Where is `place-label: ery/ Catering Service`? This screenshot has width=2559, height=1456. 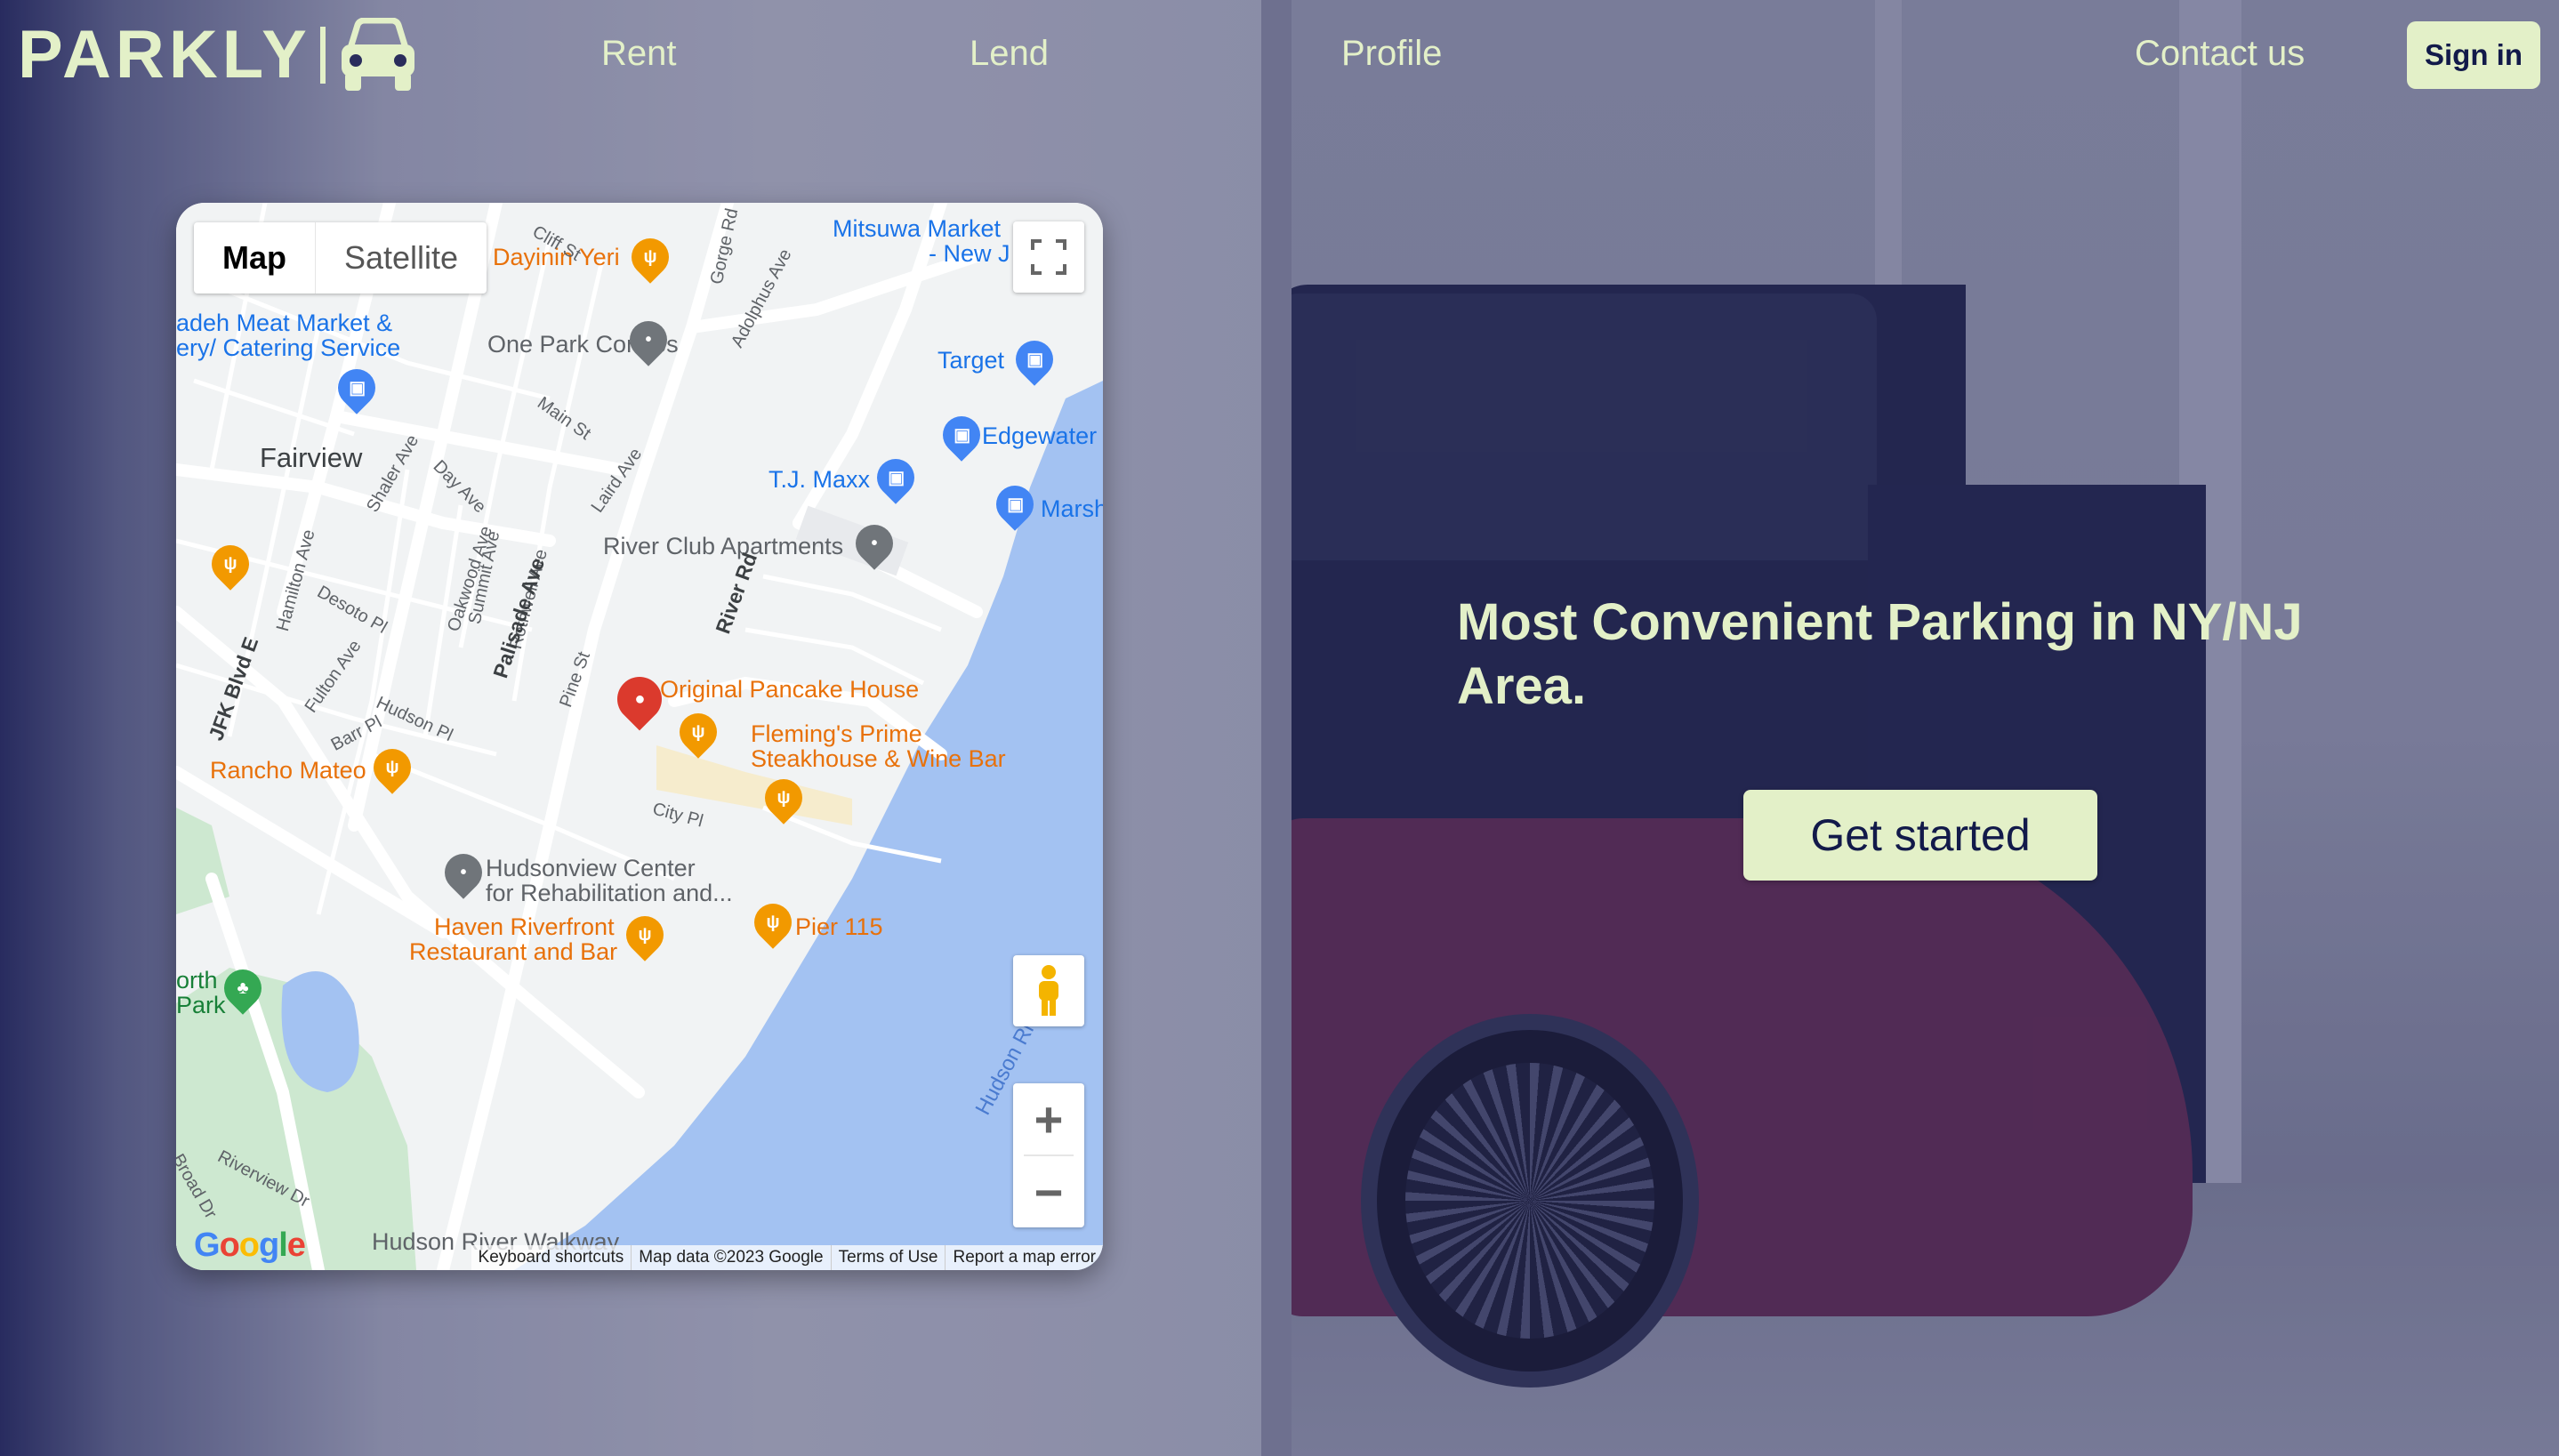 place-label: ery/ Catering Service is located at coordinates (288, 348).